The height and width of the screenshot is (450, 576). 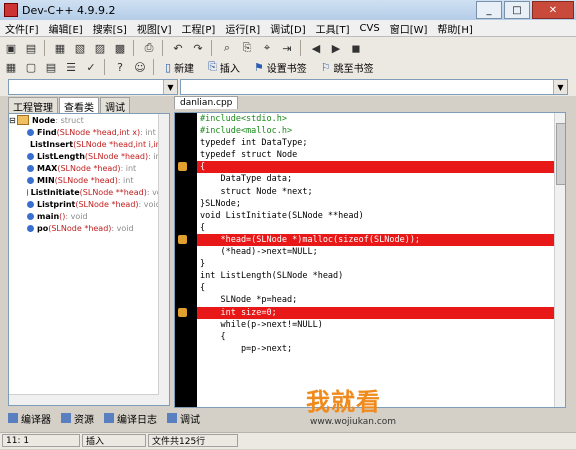 What do you see at coordinates (203, 264) in the screenshot?
I see `code-text: }` at bounding box center [203, 264].